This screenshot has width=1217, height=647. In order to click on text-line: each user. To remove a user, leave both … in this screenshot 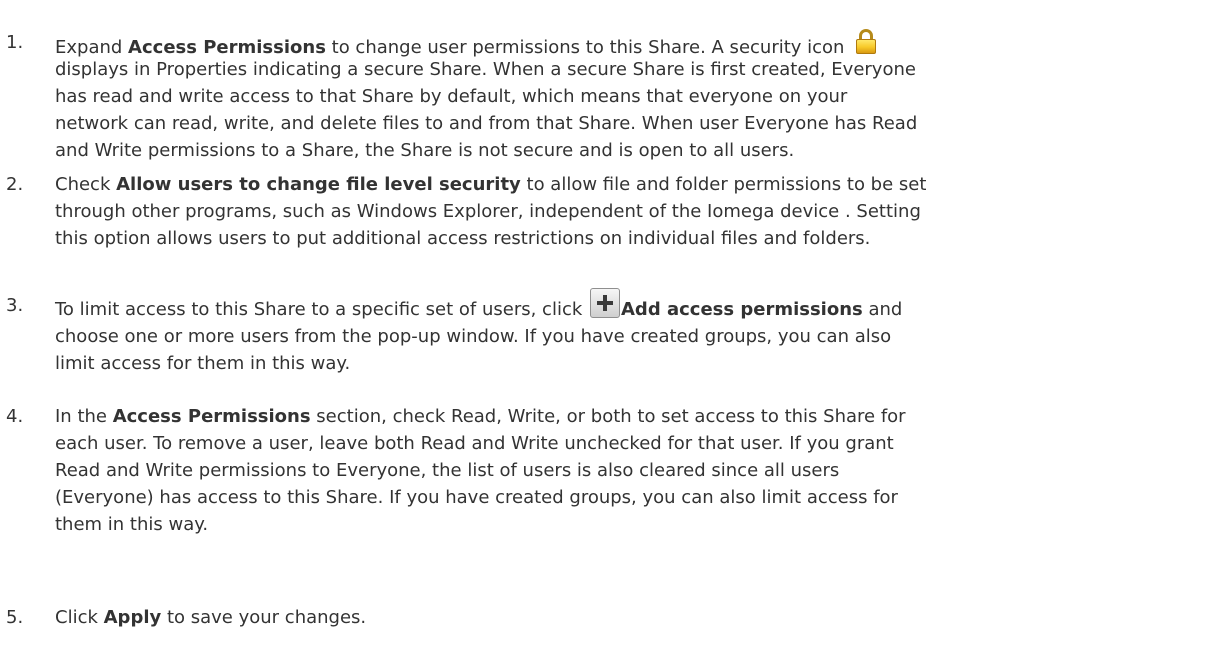, I will do `click(635, 443)`.